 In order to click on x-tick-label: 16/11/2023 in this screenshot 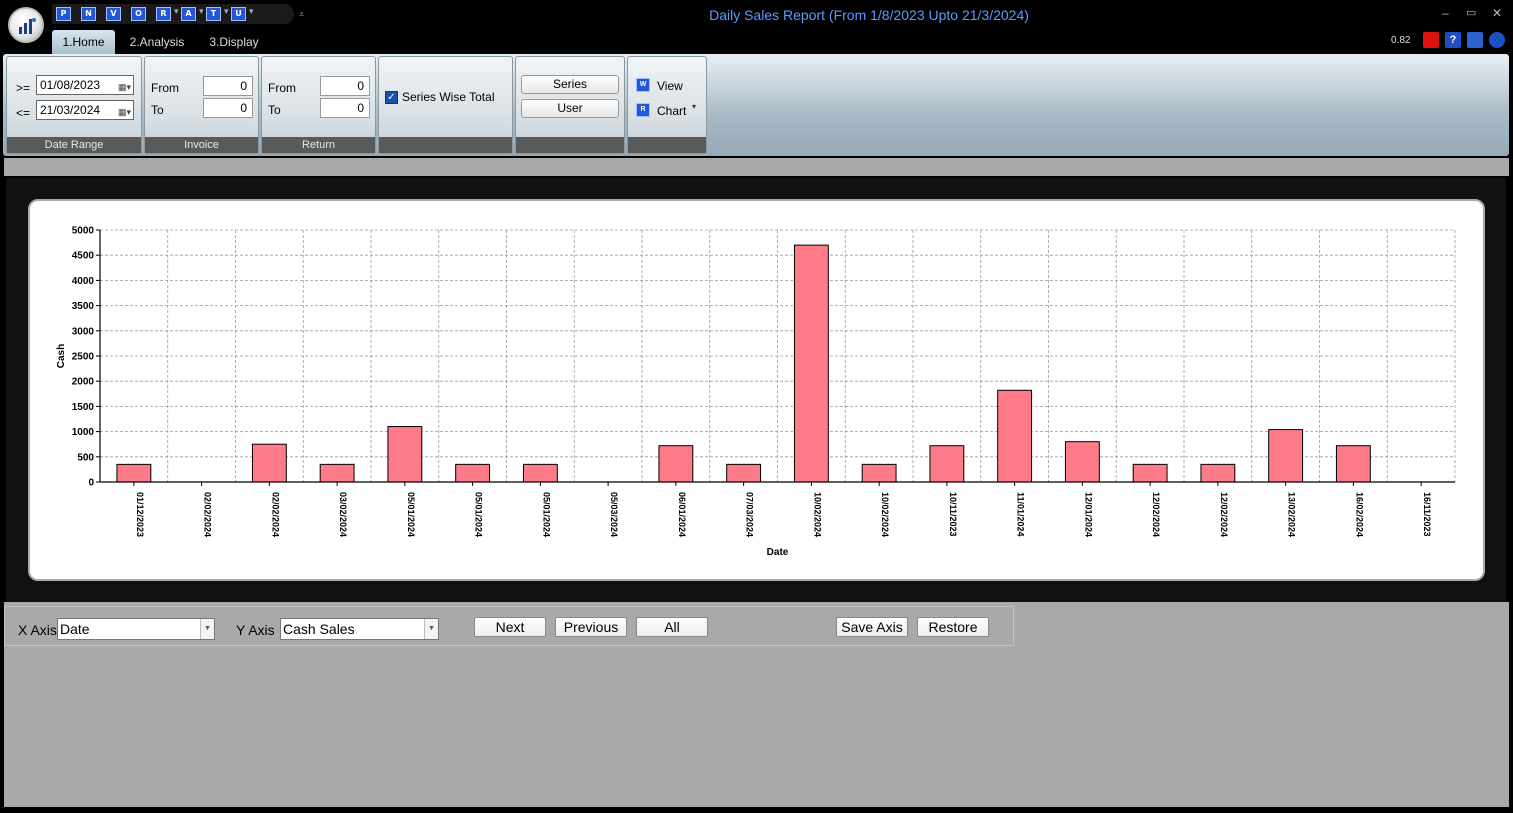, I will do `click(1427, 514)`.